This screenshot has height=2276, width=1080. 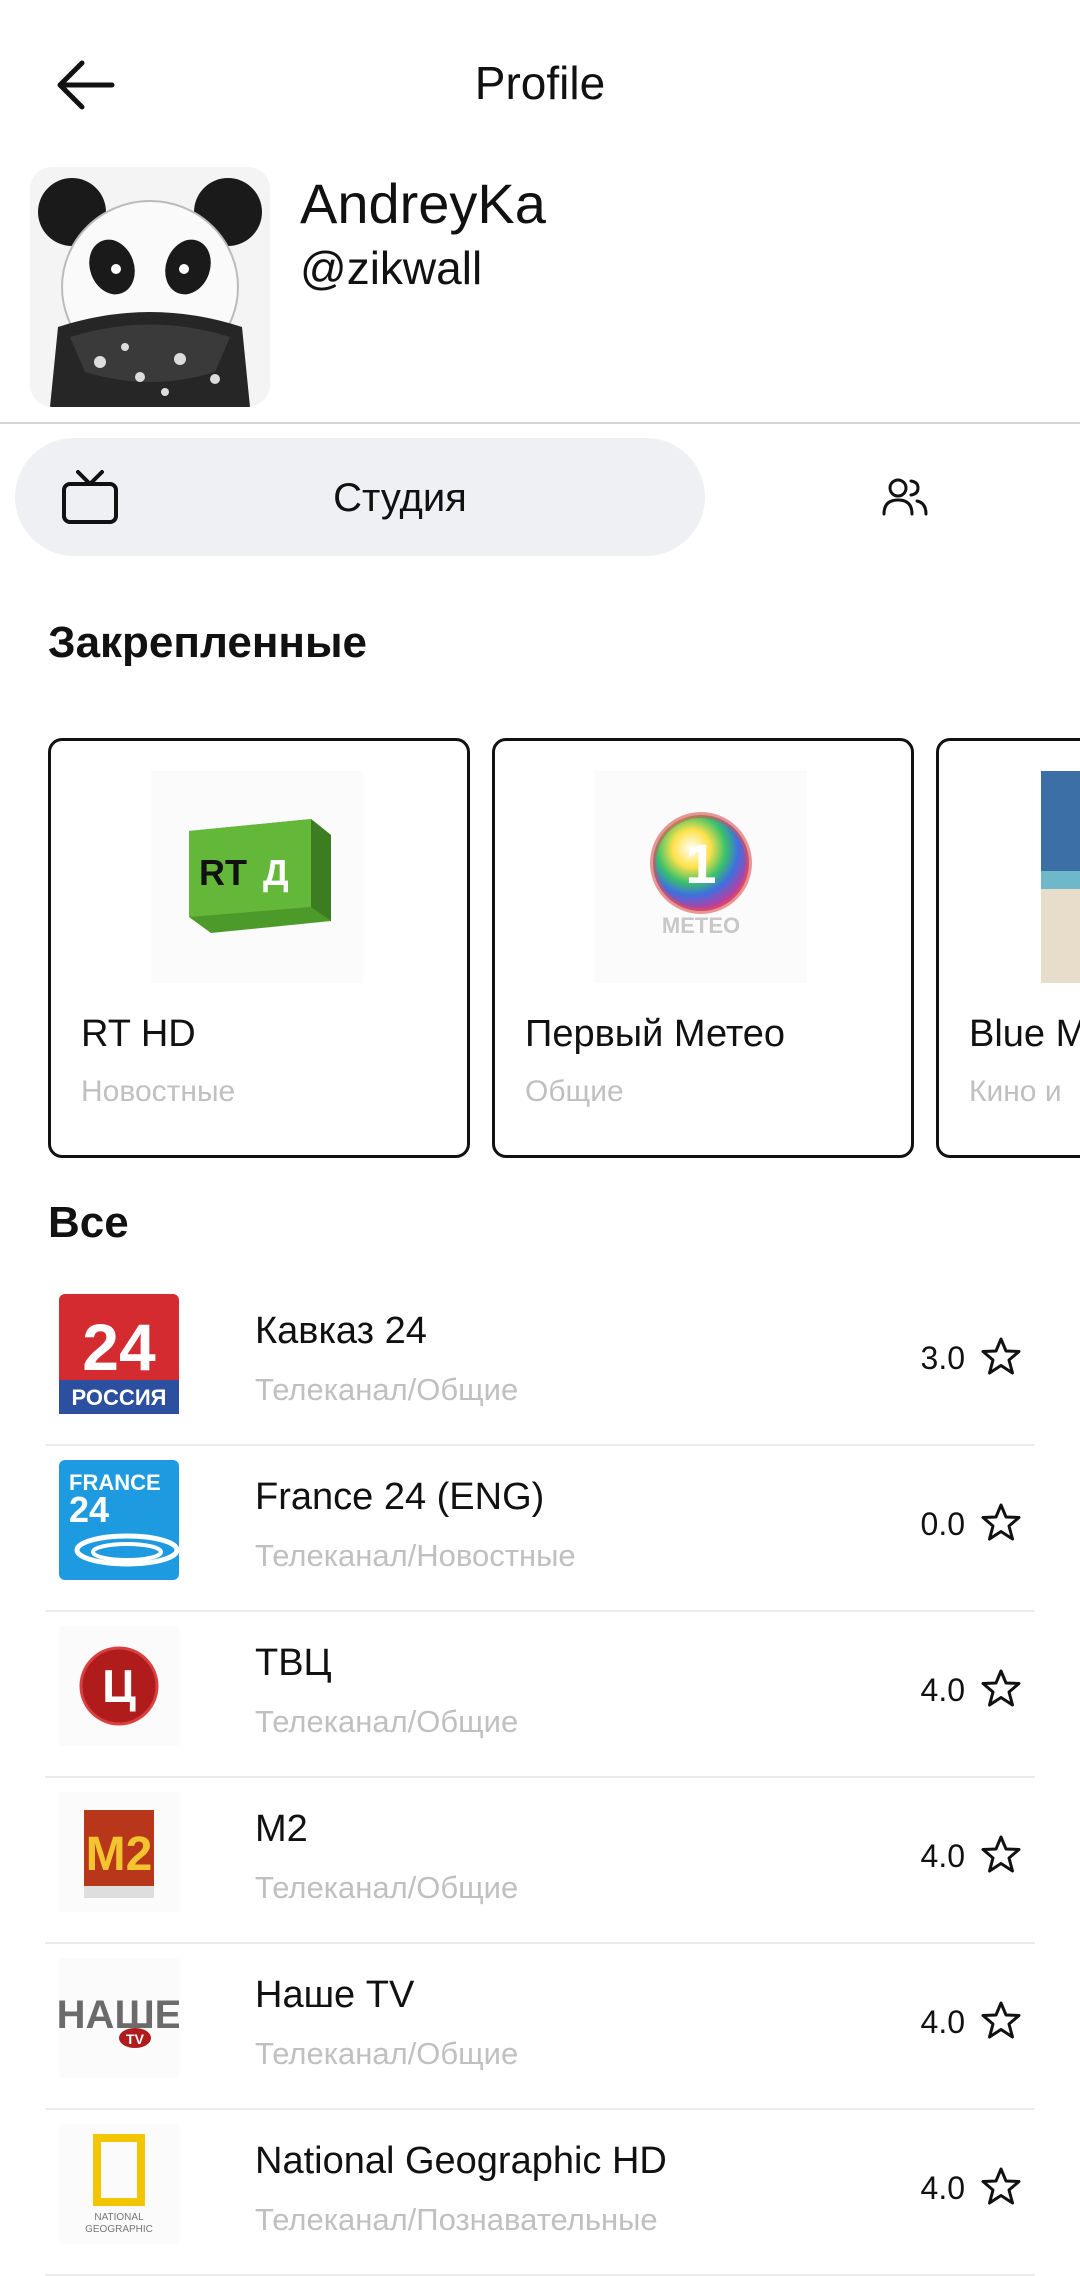 I want to click on card-category: Кино и, so click(x=1015, y=1091).